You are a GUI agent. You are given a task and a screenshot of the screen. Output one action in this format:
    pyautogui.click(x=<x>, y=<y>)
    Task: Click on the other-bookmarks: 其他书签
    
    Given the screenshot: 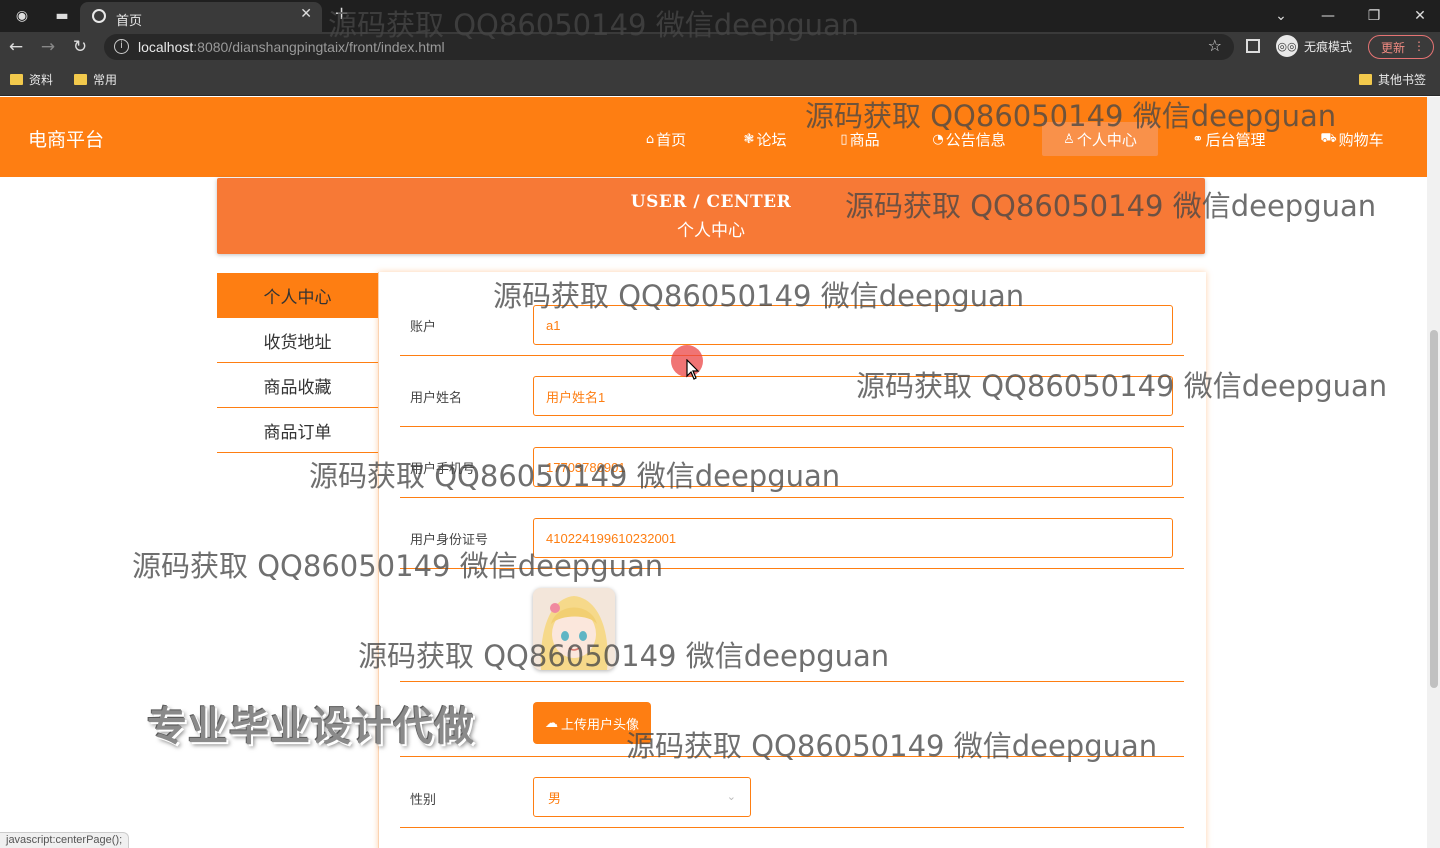 What is the action you would take?
    pyautogui.click(x=1392, y=79)
    